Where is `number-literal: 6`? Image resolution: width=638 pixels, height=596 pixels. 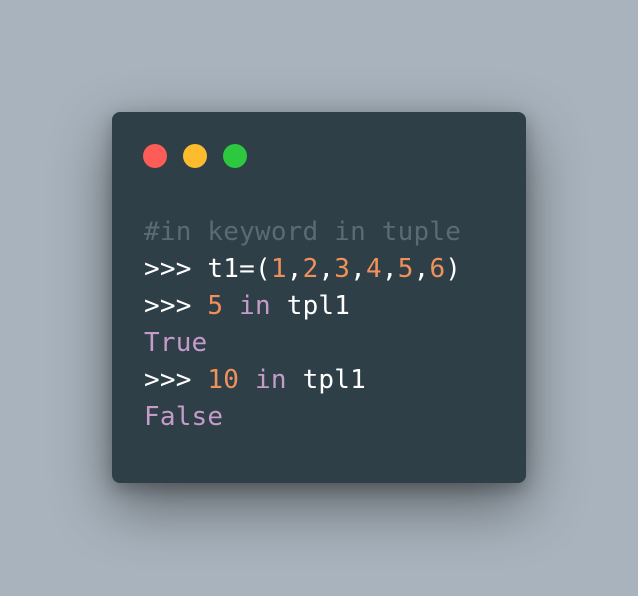 number-literal: 6 is located at coordinates (437, 269).